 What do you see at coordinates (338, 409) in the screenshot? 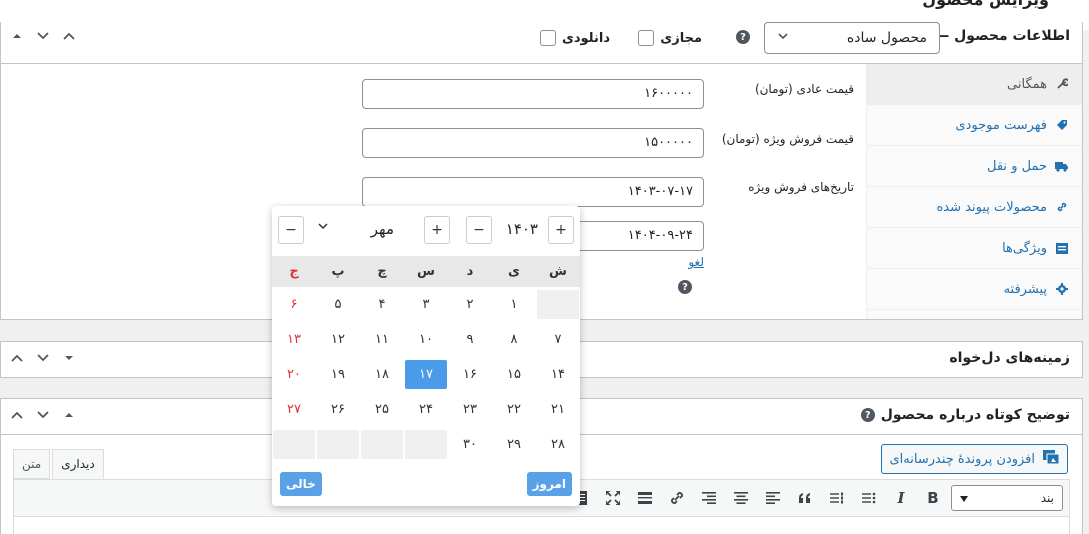
I see `day-cell: ۲۶` at bounding box center [338, 409].